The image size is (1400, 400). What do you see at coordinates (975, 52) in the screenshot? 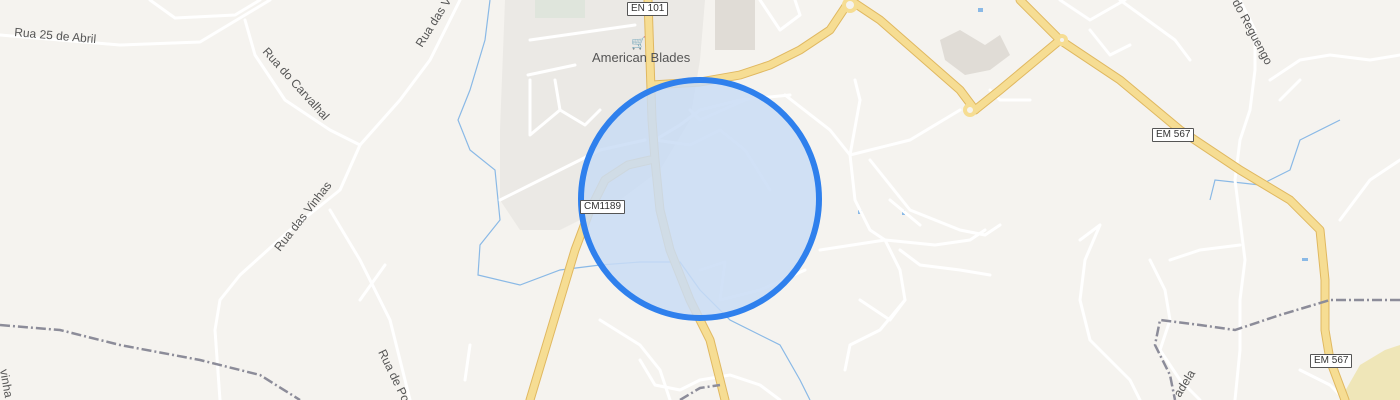
I see `building-complex` at bounding box center [975, 52].